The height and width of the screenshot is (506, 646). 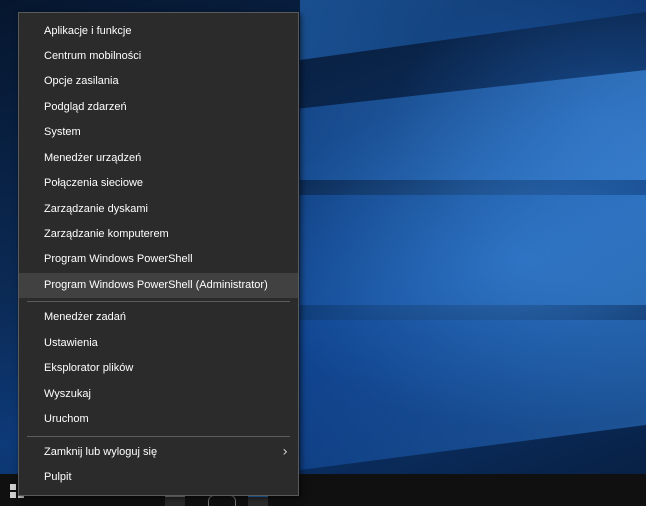 What do you see at coordinates (158, 209) in the screenshot?
I see `menu-item-disk-management: Zarządzanie dyskami` at bounding box center [158, 209].